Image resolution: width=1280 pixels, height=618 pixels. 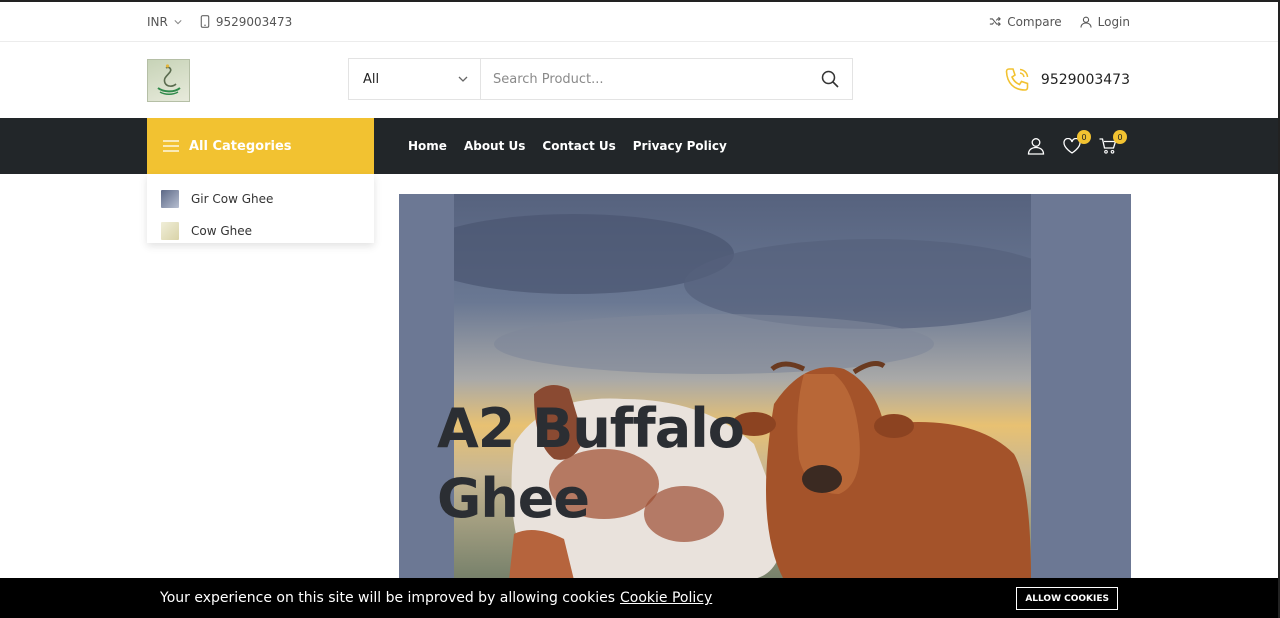 What do you see at coordinates (371, 79) in the screenshot?
I see `search-category-value: All` at bounding box center [371, 79].